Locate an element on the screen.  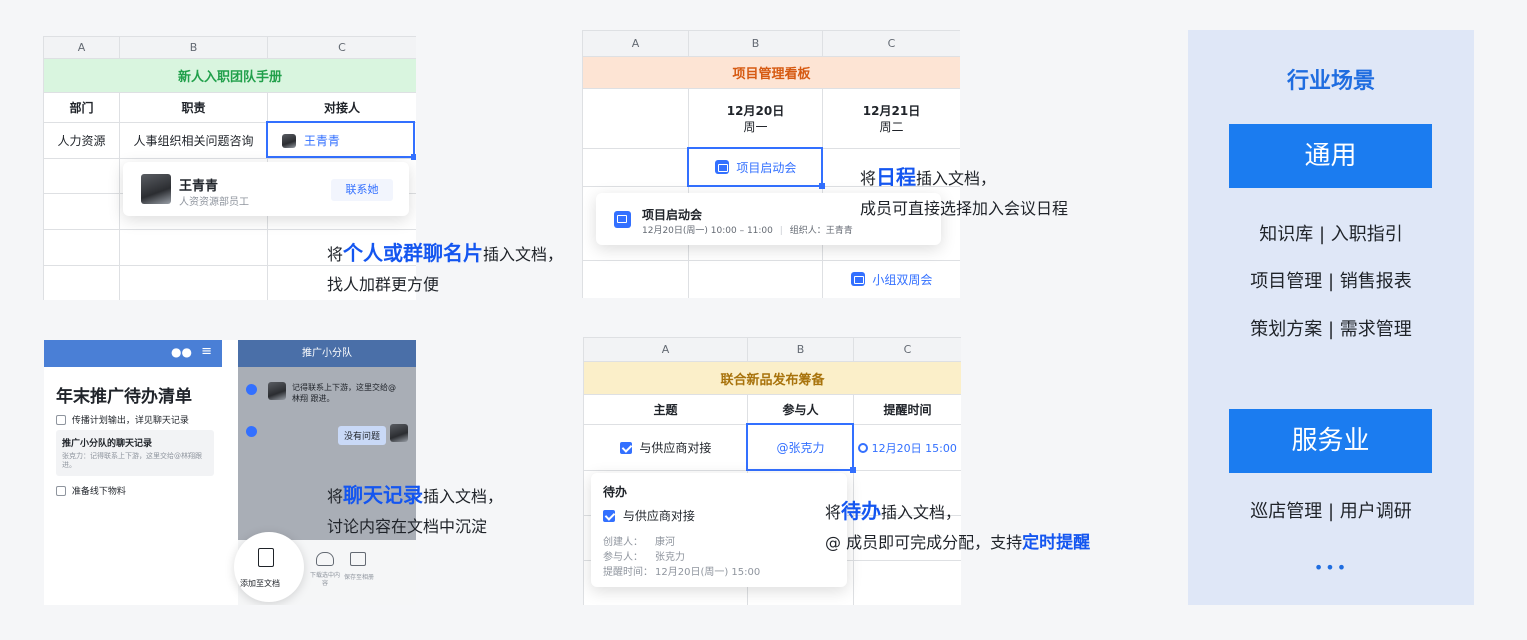
doc-toolbar: ●● ≡ is located at coordinates (133, 353).